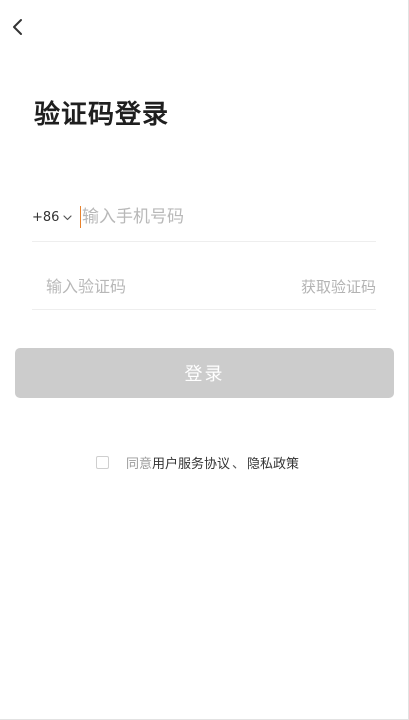  I want to click on agreement-row: 同意 用户服务协议 、 隐私政策, so click(197, 462).